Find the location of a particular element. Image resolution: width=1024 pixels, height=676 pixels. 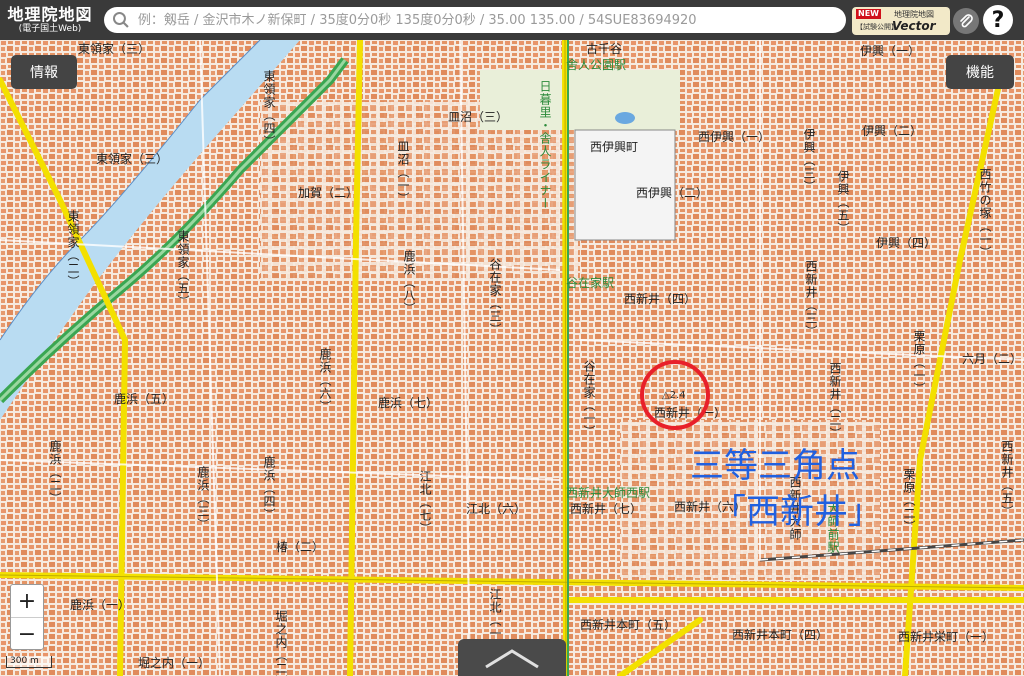

map-label: 谷在家（三） is located at coordinates (495, 297).